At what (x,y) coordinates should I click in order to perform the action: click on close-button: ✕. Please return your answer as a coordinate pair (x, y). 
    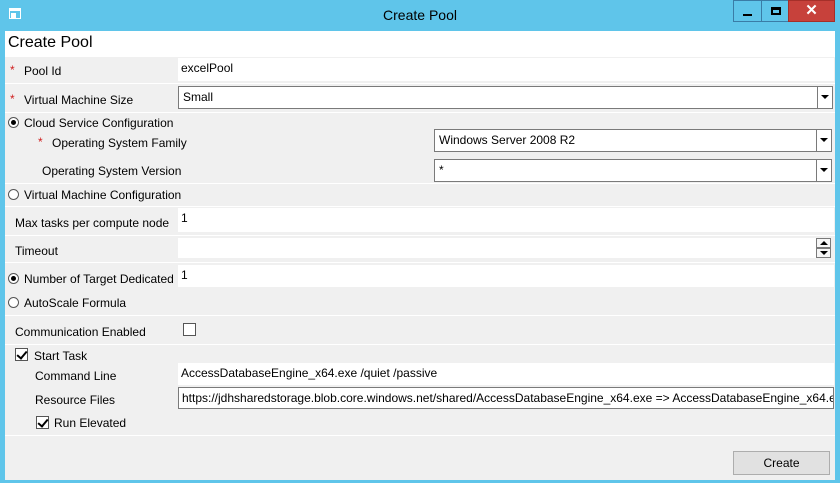
    Looking at the image, I should click on (811, 11).